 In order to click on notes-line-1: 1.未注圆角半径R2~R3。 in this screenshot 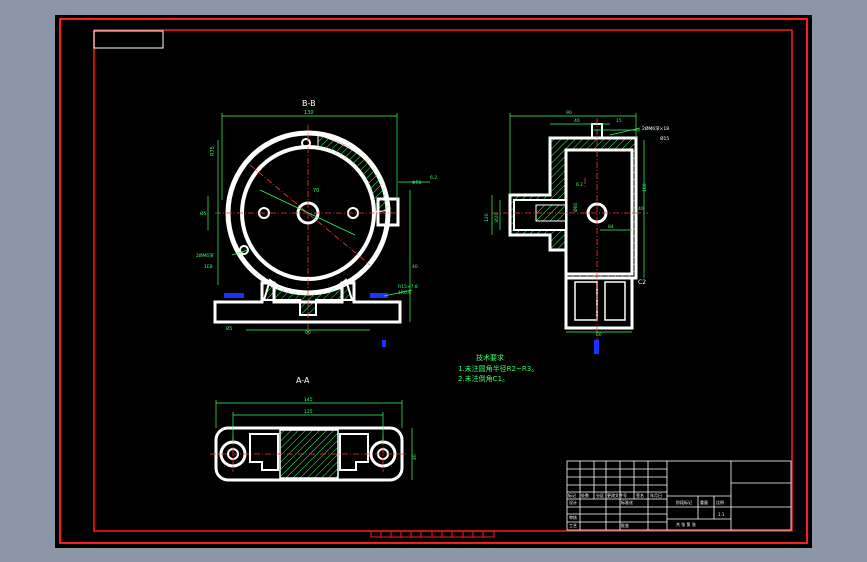, I will do `click(498, 368)`.